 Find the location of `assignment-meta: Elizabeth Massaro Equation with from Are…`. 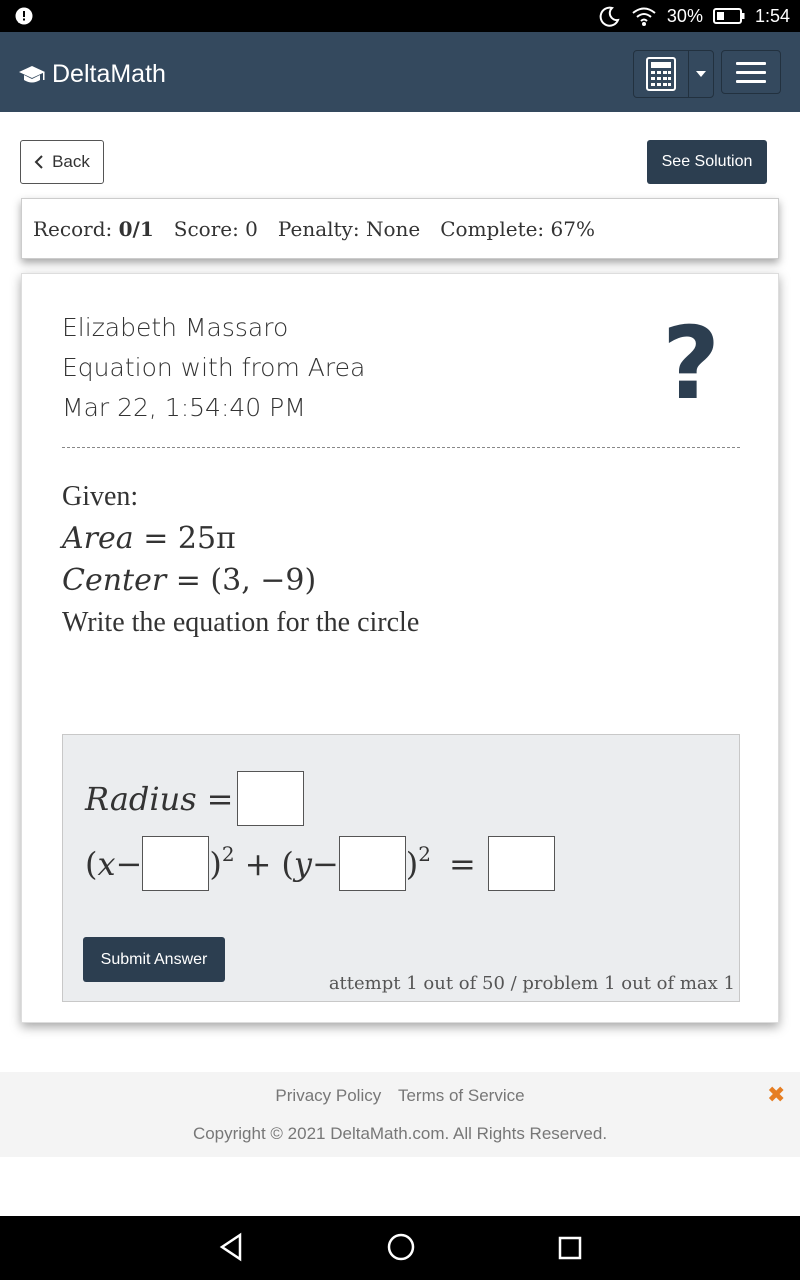

assignment-meta: Elizabeth Massaro Equation with from Are… is located at coordinates (213, 368).